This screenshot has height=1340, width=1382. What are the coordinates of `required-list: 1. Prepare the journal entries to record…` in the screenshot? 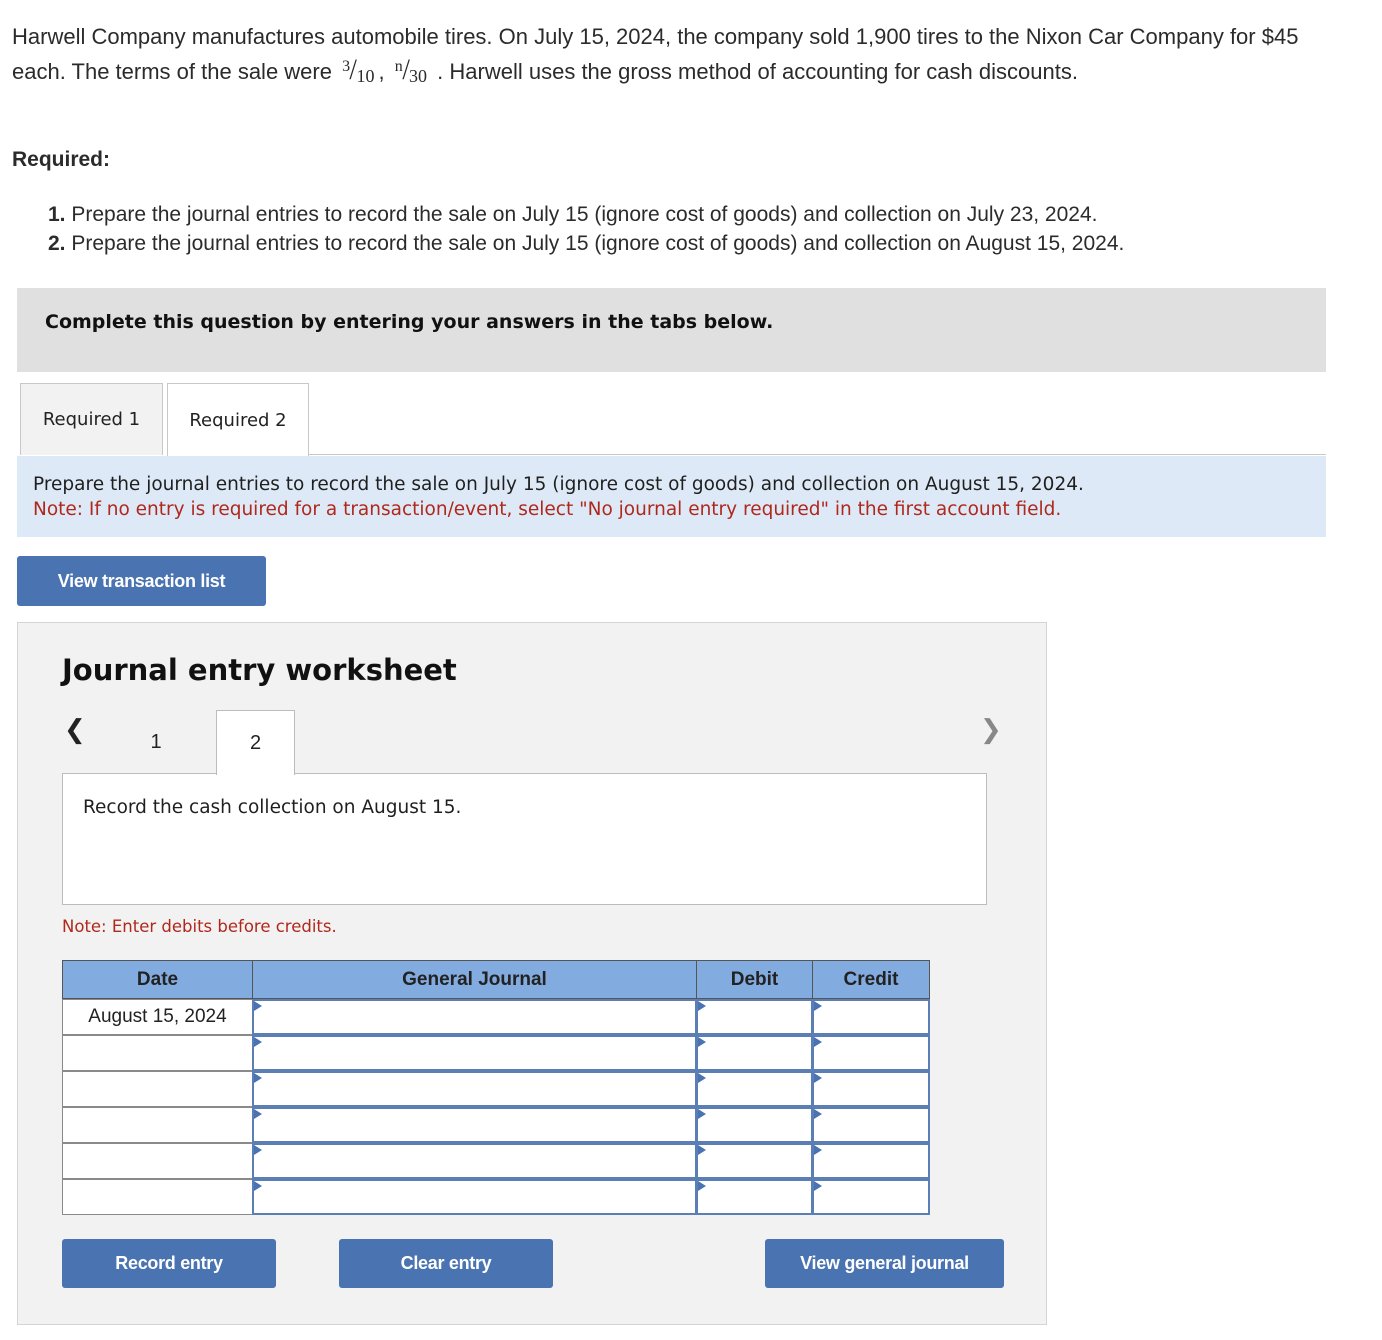 It's located at (586, 229).